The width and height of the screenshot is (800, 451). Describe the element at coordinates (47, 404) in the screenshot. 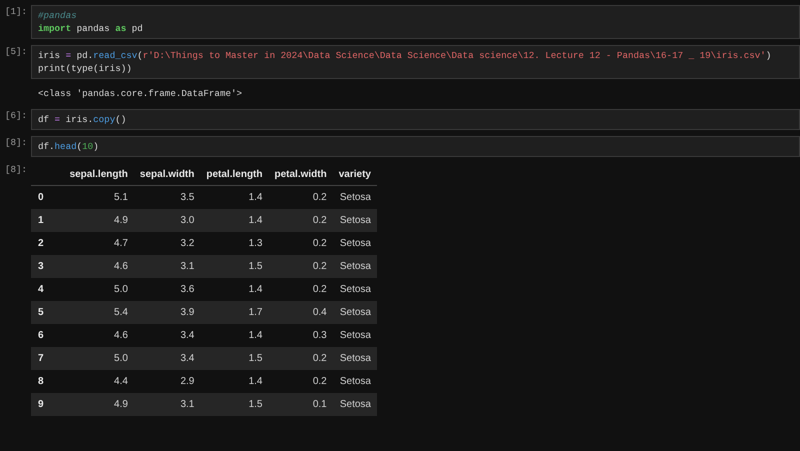

I see `row-index: 9` at that location.